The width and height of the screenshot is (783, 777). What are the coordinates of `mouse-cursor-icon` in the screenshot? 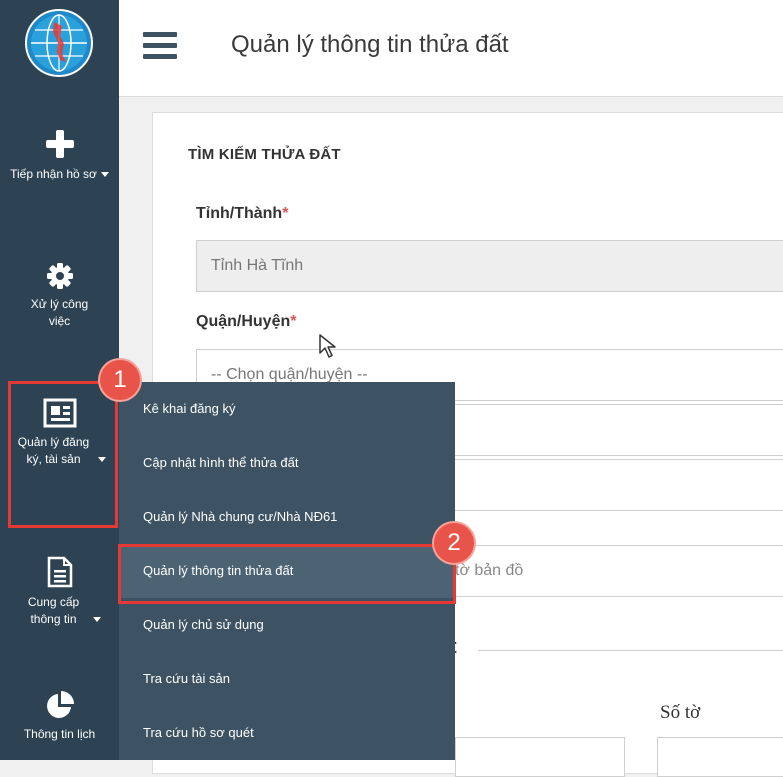 It's located at (327, 346).